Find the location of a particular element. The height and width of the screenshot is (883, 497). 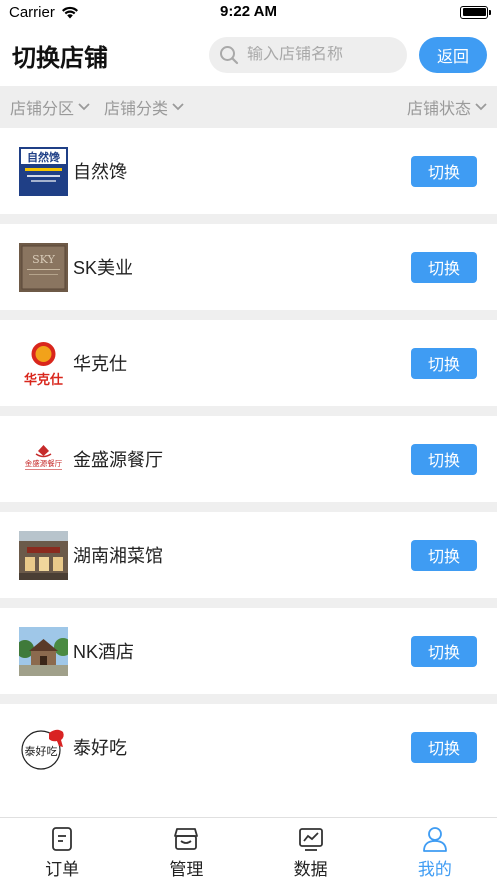

store-item: SKY SK美业 切换 is located at coordinates (248, 267).